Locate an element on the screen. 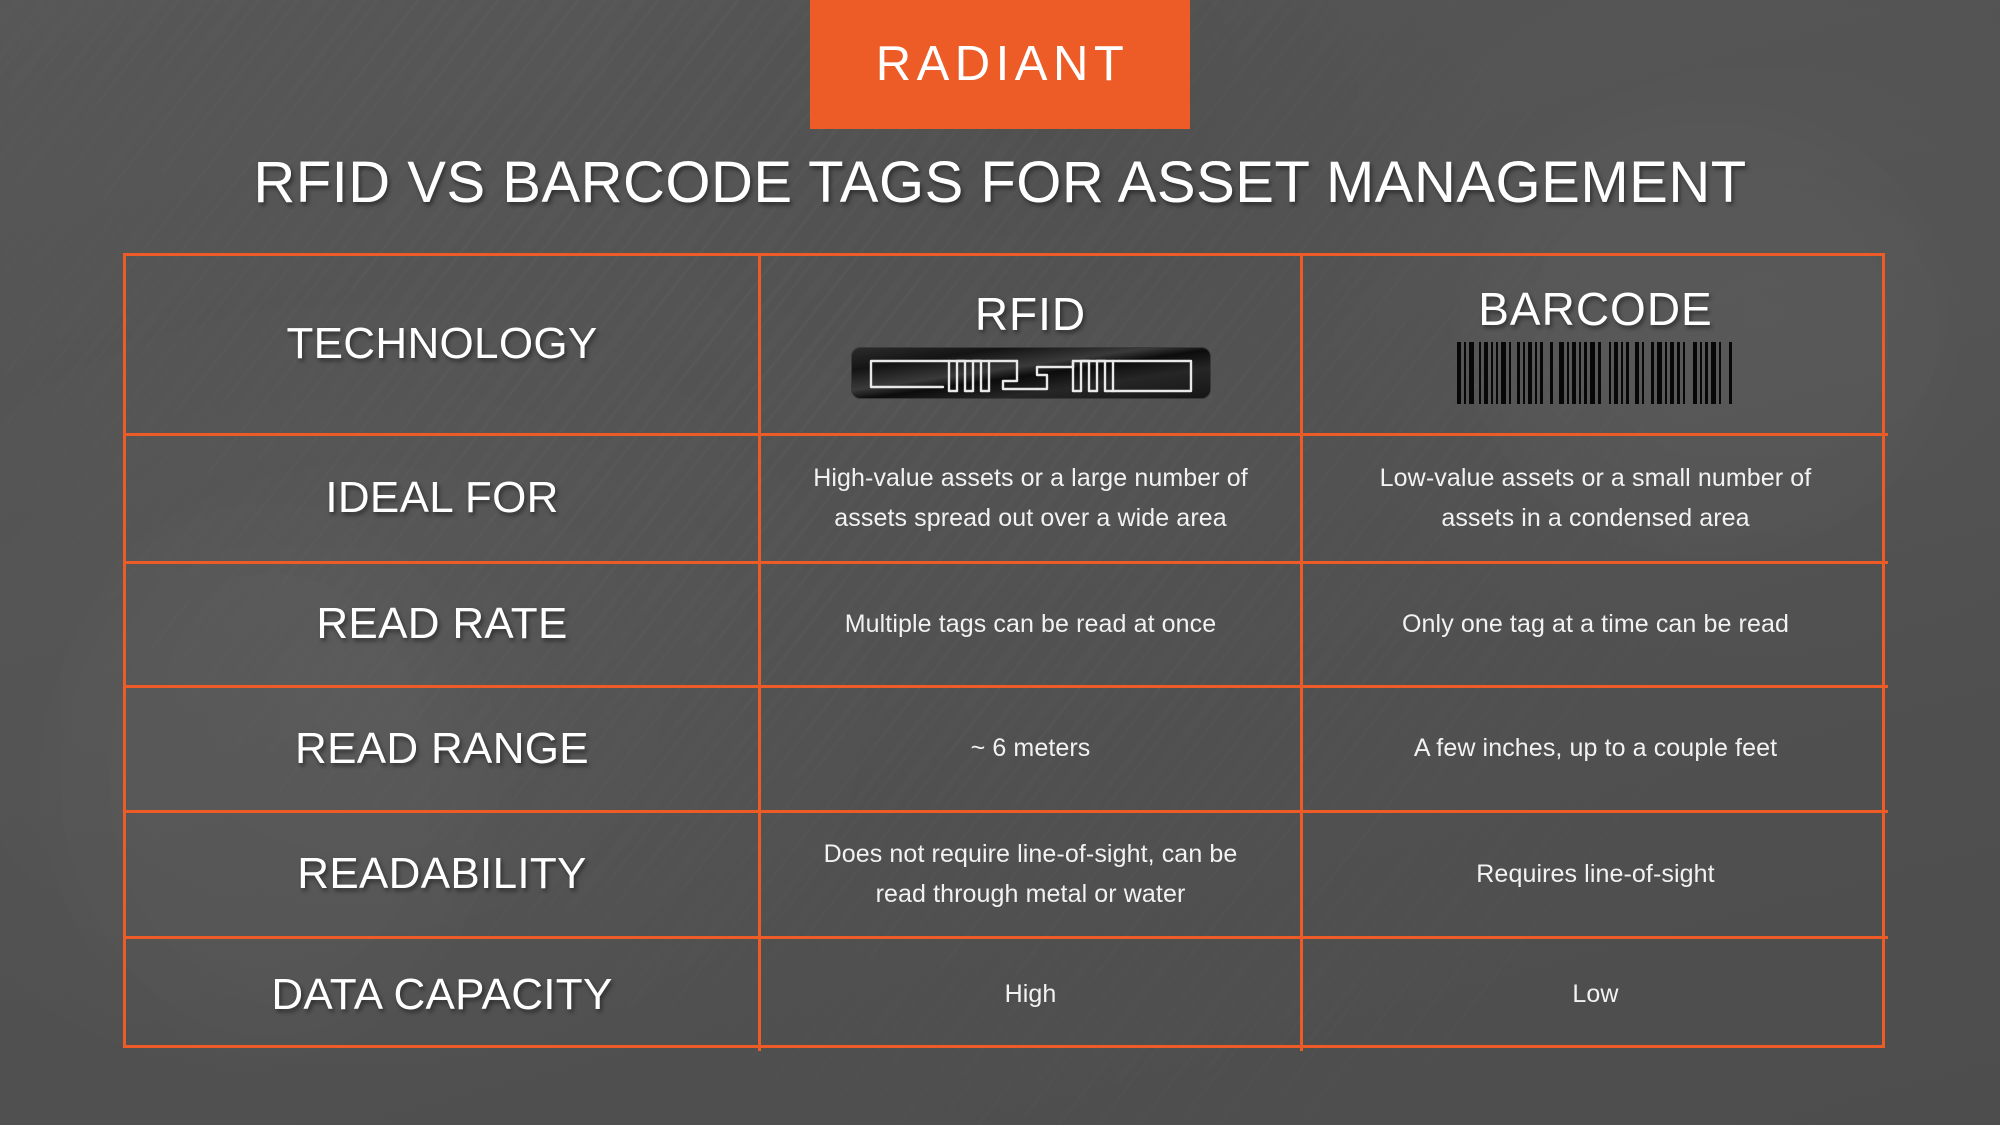 Image resolution: width=2000 pixels, height=1125 pixels. cell-text: Low is located at coordinates (1595, 994).